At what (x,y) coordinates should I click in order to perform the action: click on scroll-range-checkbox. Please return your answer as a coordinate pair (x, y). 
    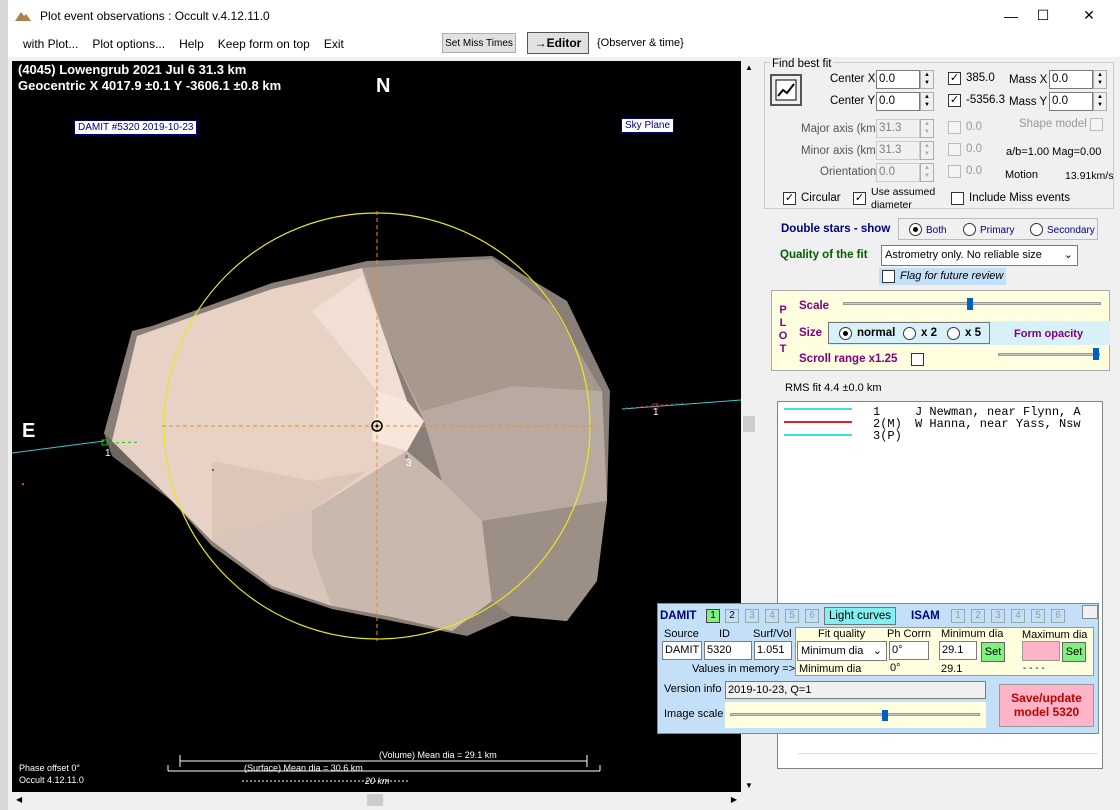
    Looking at the image, I should click on (917, 359).